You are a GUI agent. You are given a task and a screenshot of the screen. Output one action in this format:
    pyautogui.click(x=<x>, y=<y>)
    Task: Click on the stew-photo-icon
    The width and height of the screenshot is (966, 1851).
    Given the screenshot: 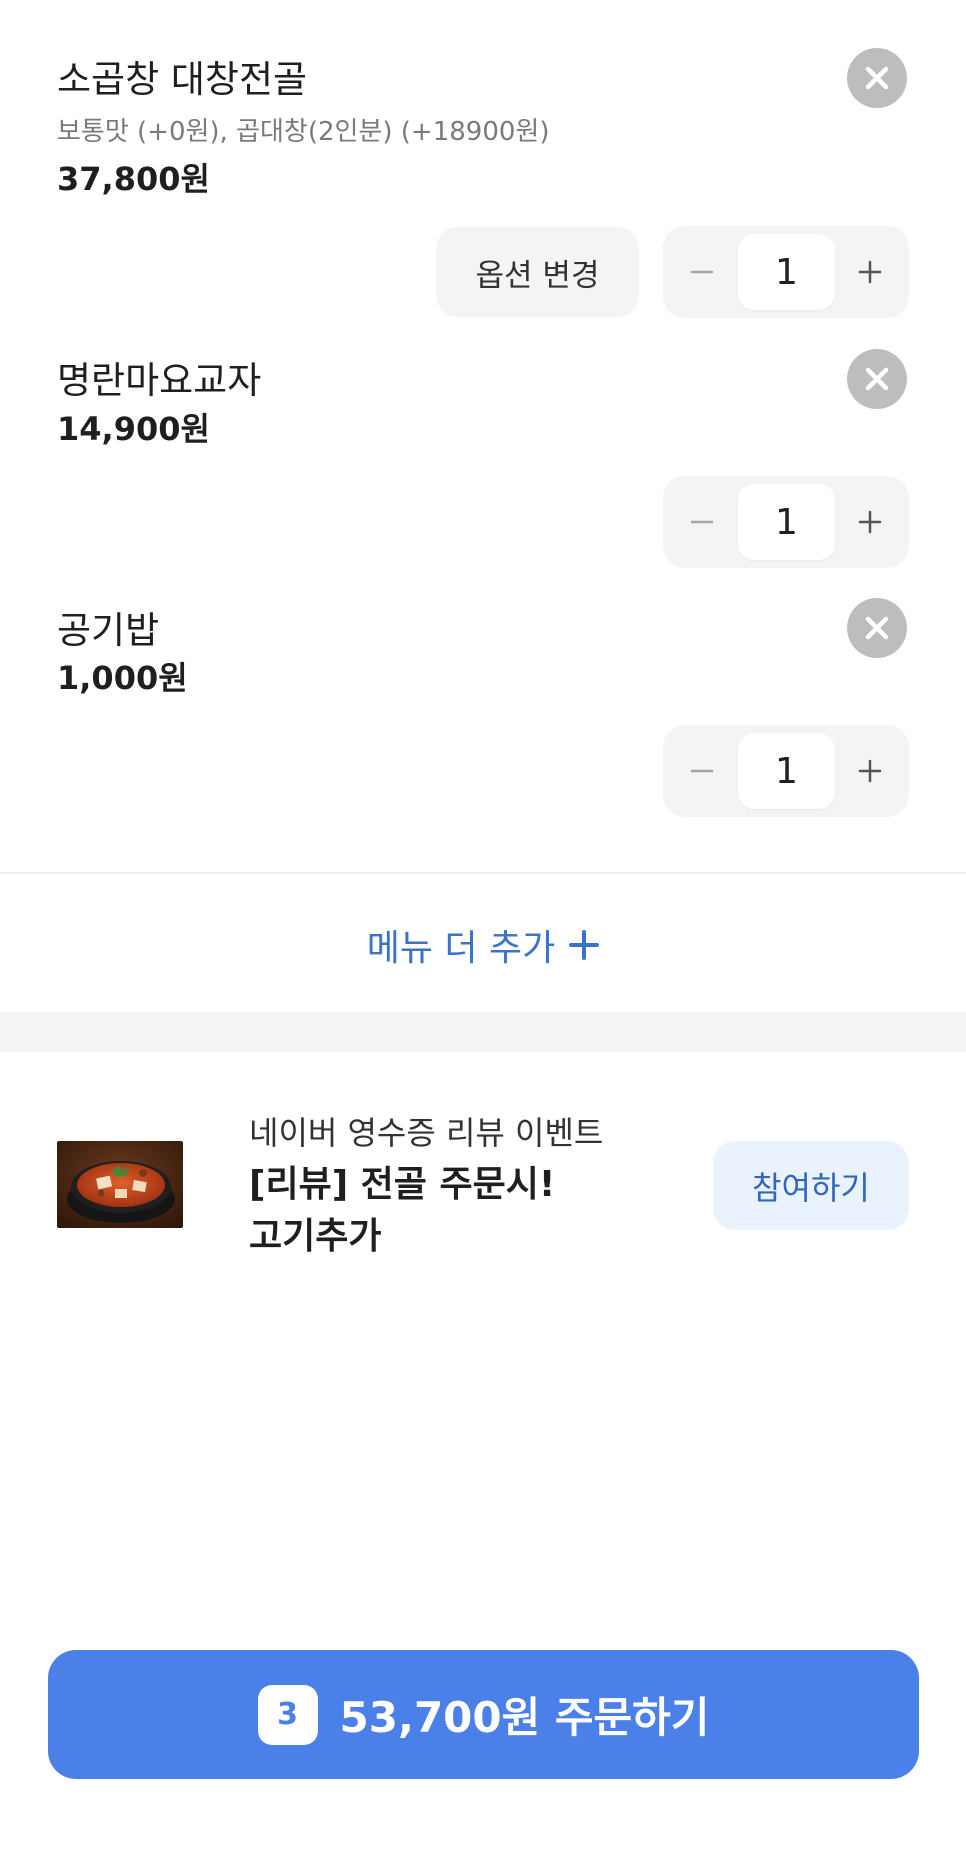 What is the action you would take?
    pyautogui.click(x=120, y=1184)
    